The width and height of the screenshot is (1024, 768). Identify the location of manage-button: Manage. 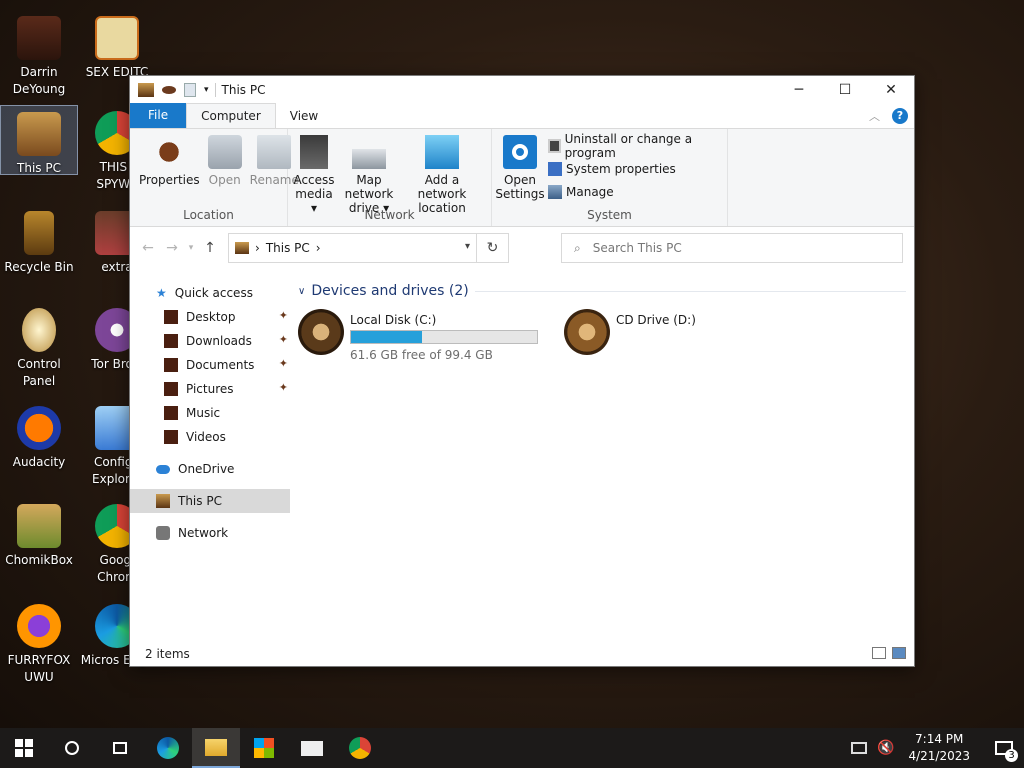
(634, 192).